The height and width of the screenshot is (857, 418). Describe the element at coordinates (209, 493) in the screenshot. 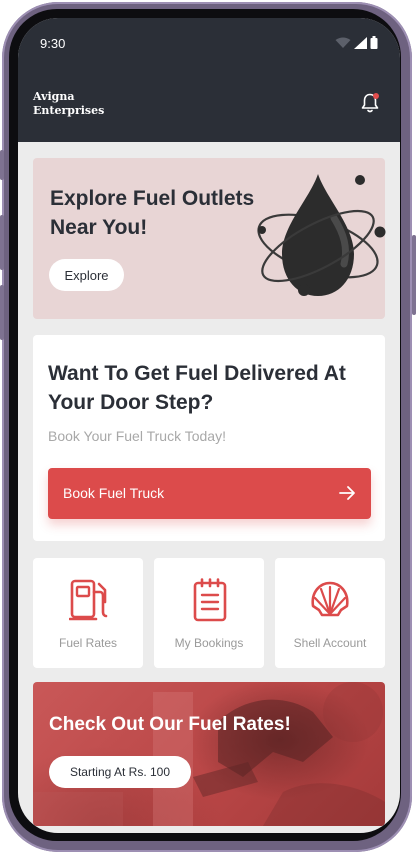

I see `book-fuel-truck-button: Book Fuel Truck` at that location.